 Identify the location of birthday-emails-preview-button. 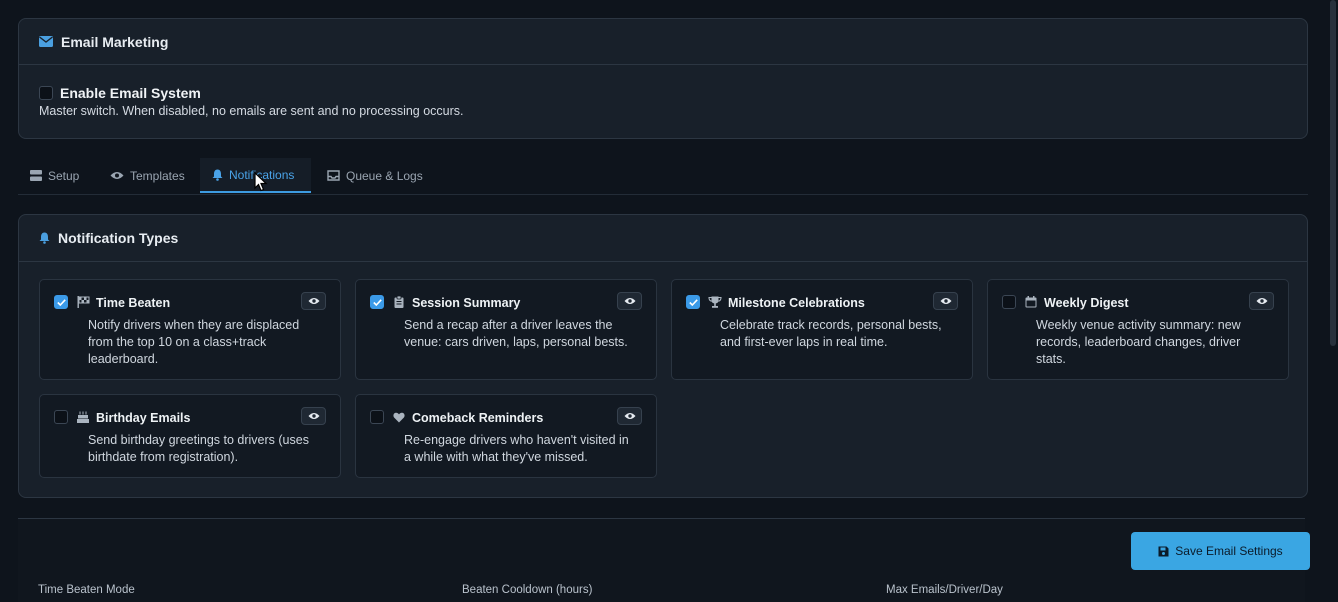
(313, 416).